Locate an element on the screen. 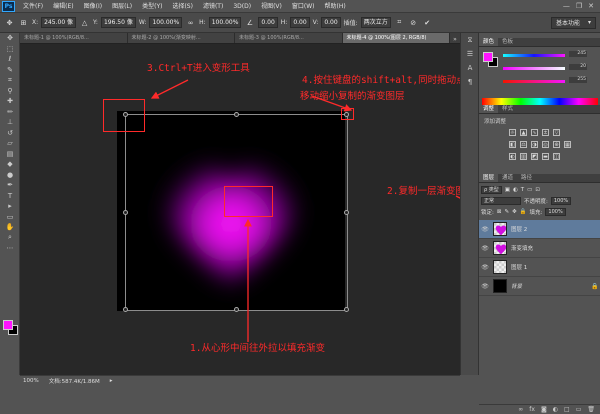  filter-smart-icon: ⊡ is located at coordinates (537, 190).